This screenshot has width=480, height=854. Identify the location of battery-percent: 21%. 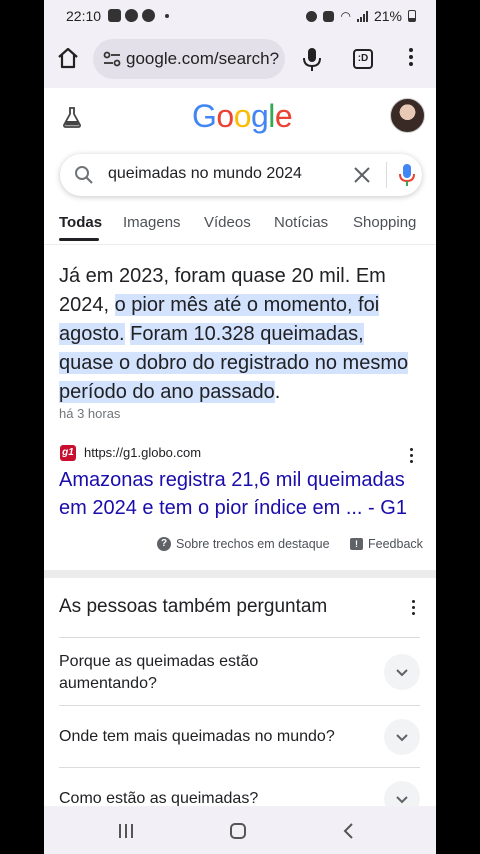
(387, 16).